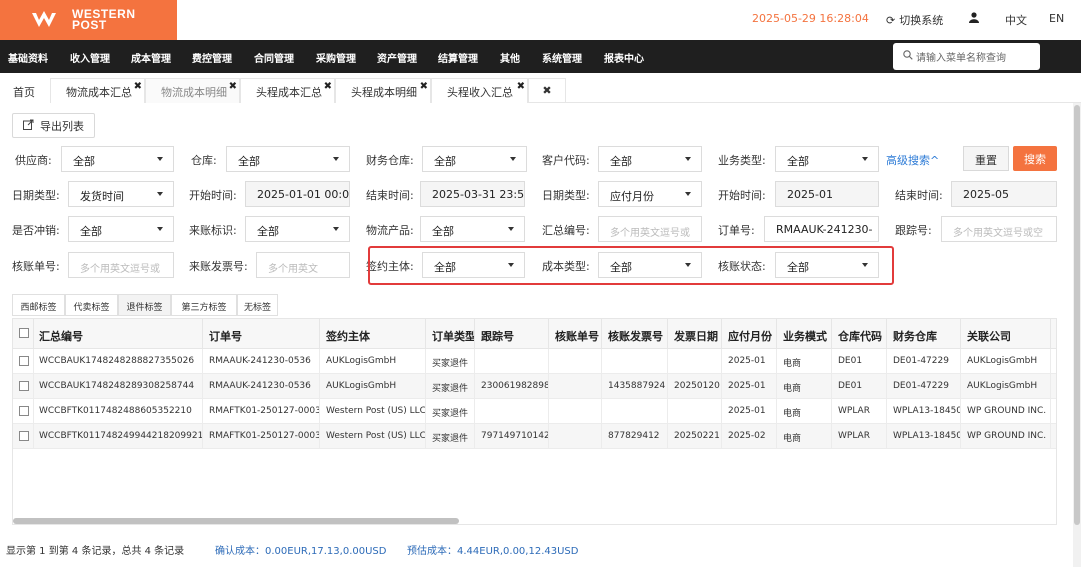 This screenshot has height=567, width=1081. Describe the element at coordinates (450, 334) in the screenshot. I see `col-order-type: 订单类型` at that location.